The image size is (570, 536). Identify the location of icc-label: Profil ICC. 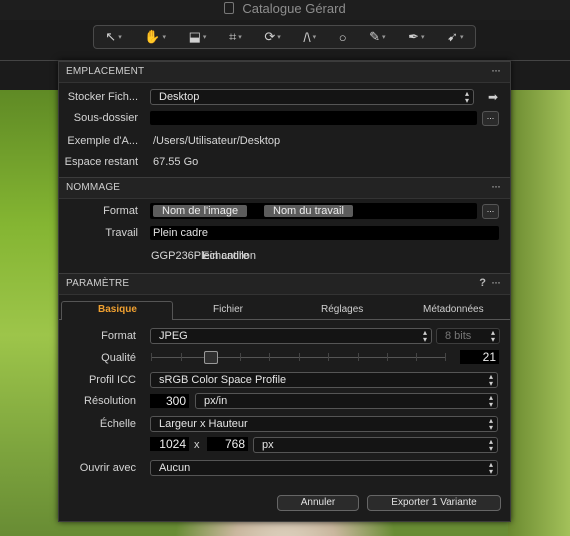
(112, 380).